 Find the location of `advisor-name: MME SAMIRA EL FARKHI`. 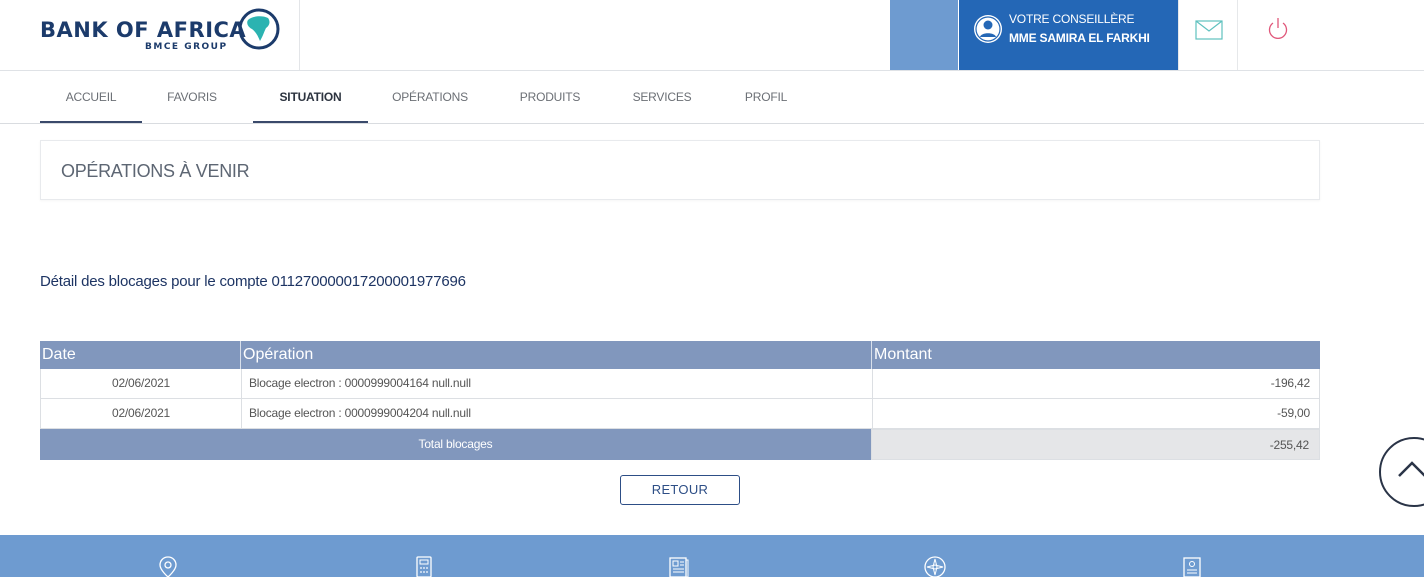

advisor-name: MME SAMIRA EL FARKHI is located at coordinates (1079, 38).